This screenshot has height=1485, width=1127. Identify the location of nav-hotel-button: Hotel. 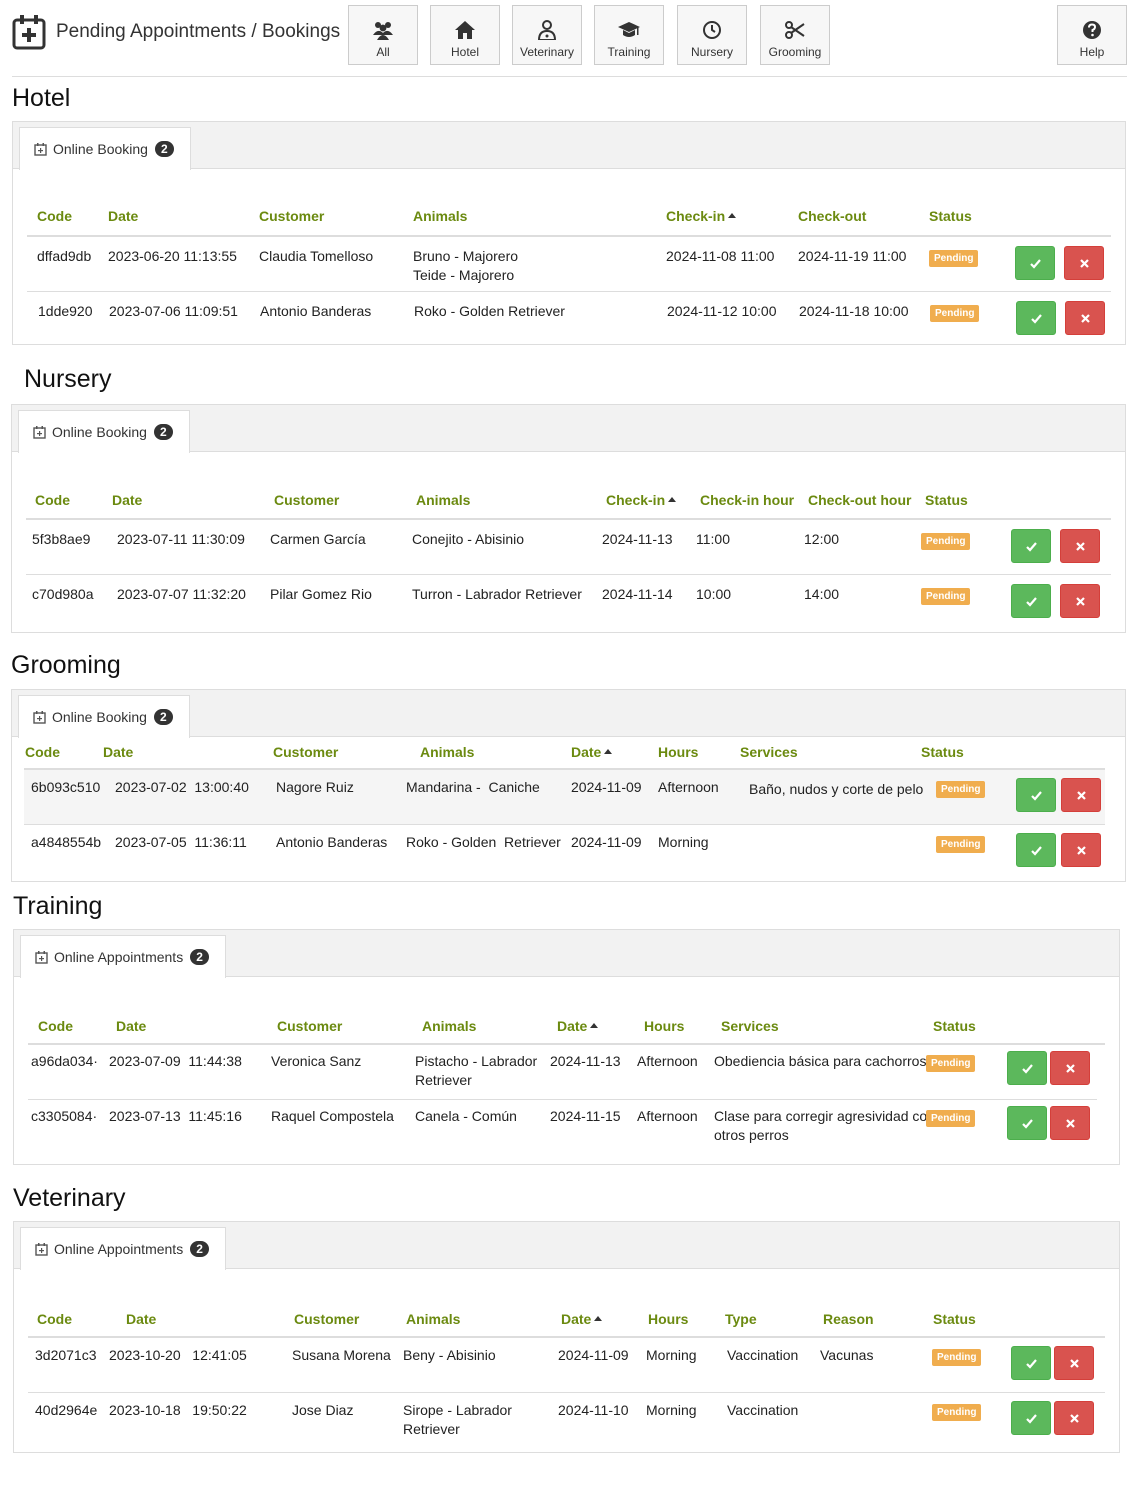
(465, 35).